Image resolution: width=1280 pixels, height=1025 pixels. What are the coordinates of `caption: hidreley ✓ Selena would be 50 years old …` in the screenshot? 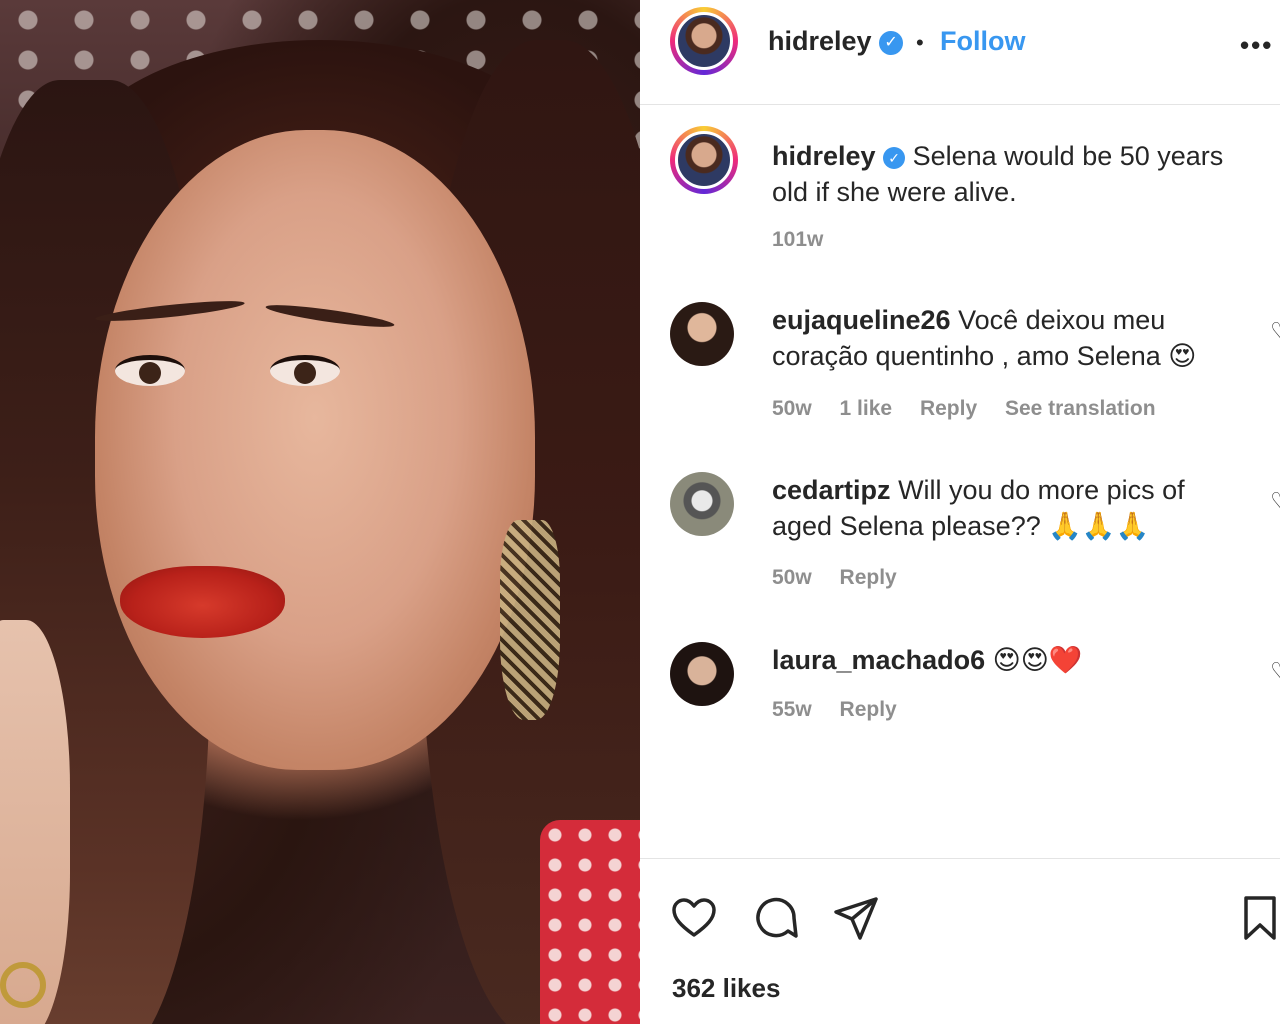 It's located at (1012, 174).